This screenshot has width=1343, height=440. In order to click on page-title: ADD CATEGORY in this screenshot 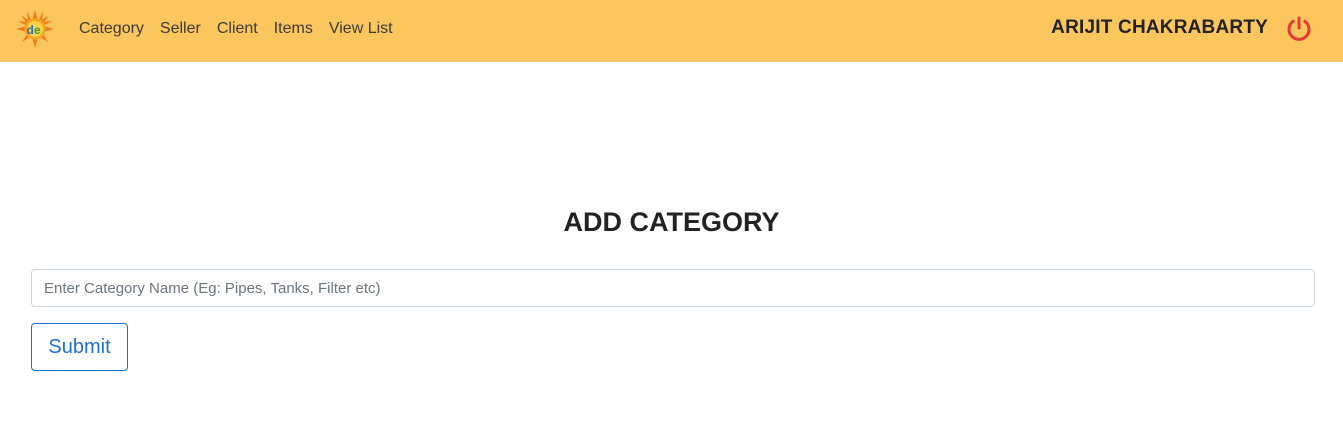, I will do `click(671, 222)`.